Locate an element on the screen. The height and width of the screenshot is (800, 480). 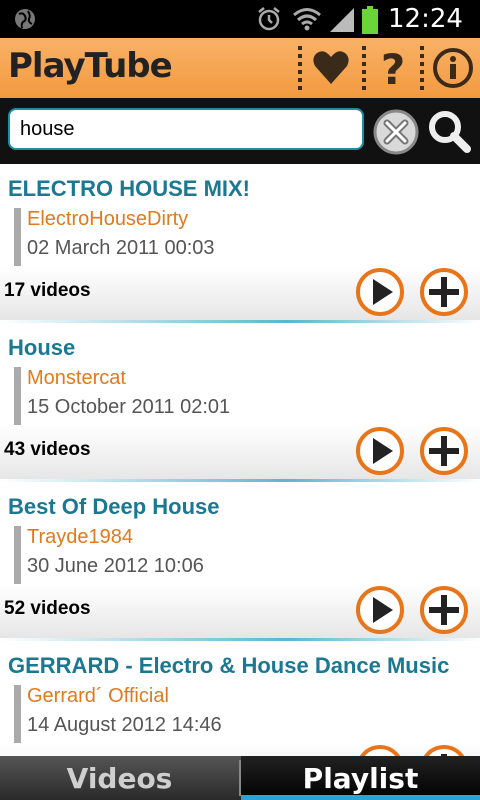
bottom-nav: Videos Playlist is located at coordinates (240, 778).